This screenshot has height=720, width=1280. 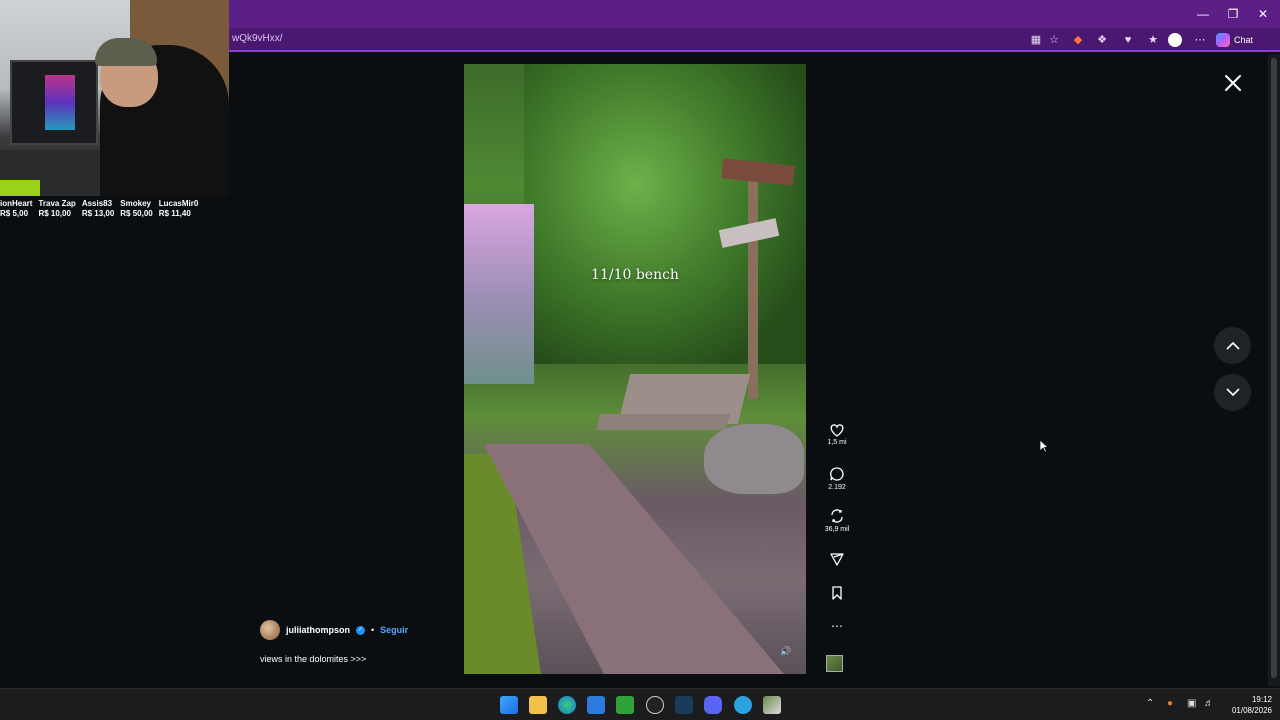 I want to click on donor-name: Smokey, so click(x=135, y=203).